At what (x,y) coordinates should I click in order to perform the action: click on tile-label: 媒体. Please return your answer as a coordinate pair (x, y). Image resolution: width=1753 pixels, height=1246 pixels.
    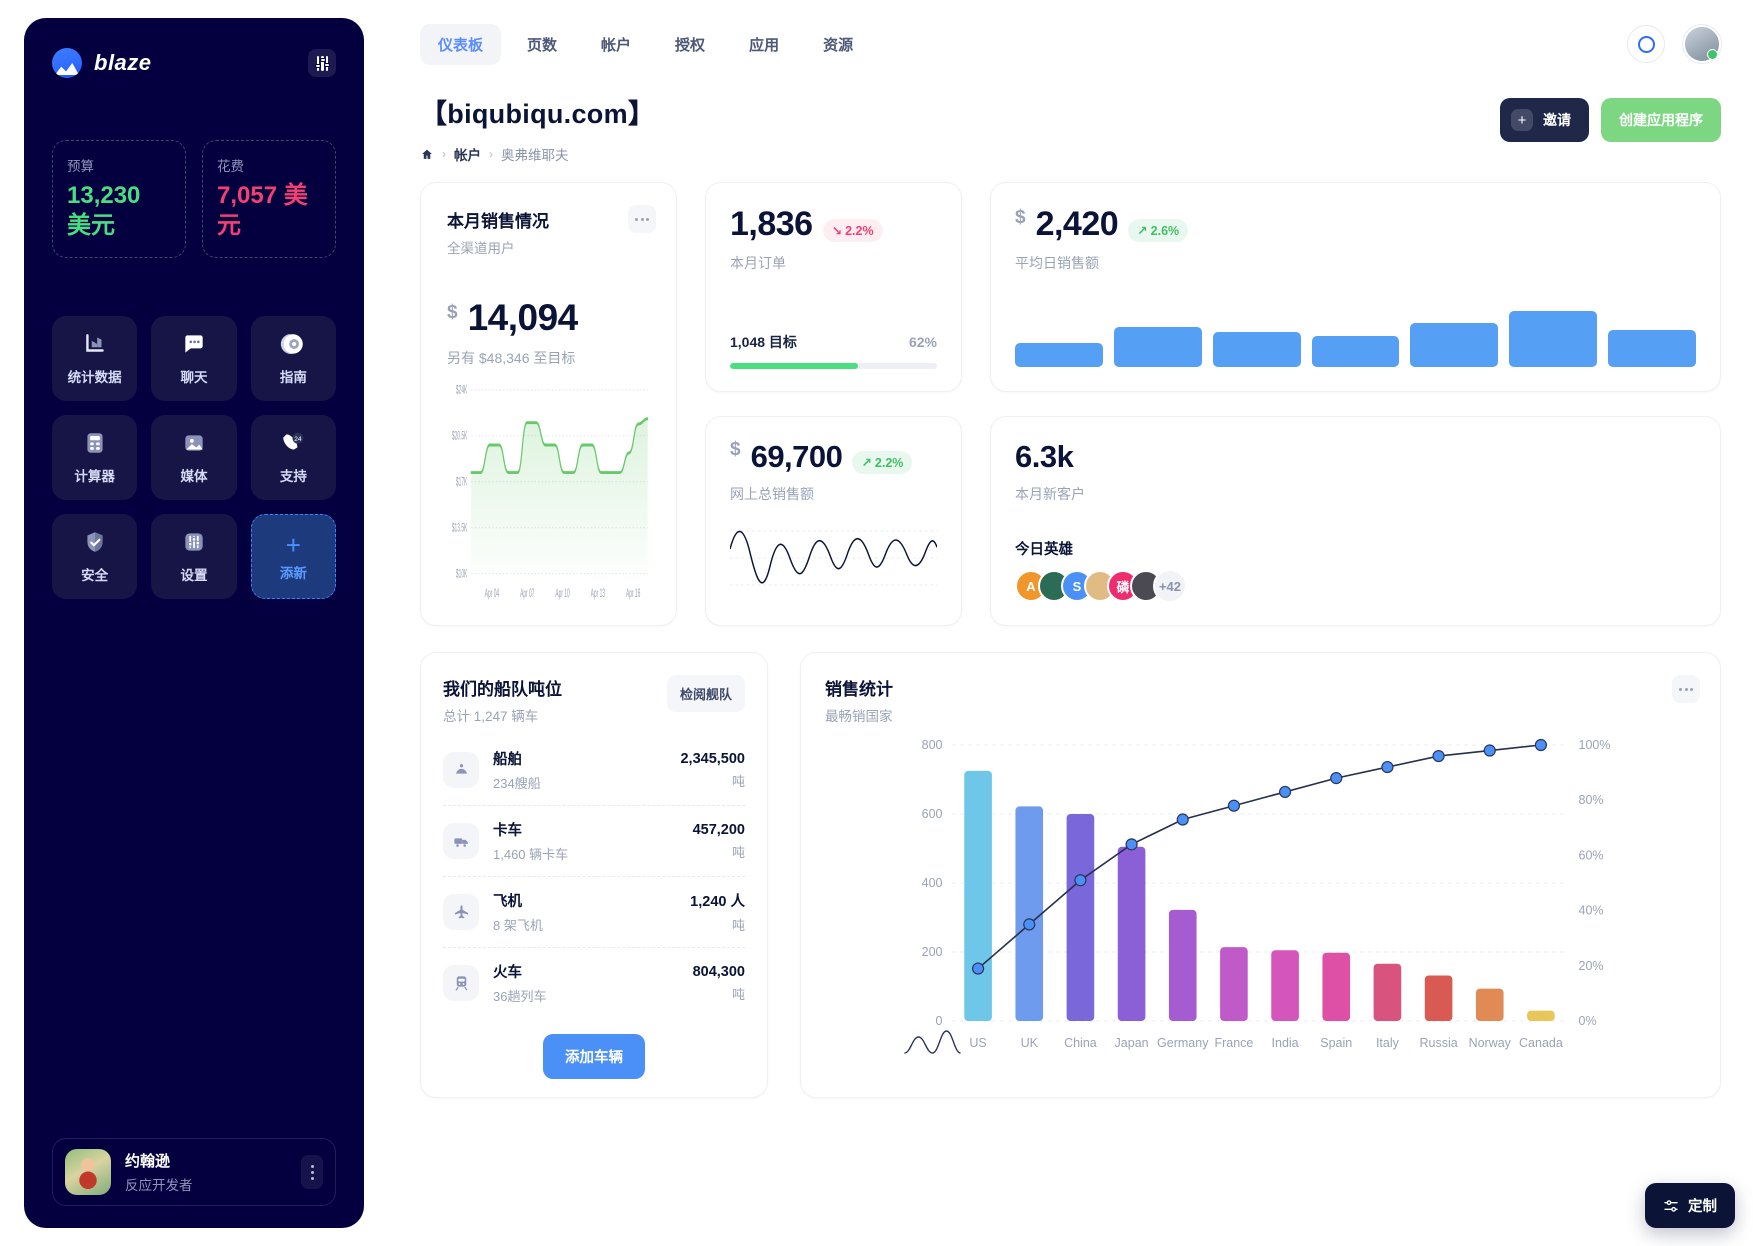
    Looking at the image, I should click on (194, 476).